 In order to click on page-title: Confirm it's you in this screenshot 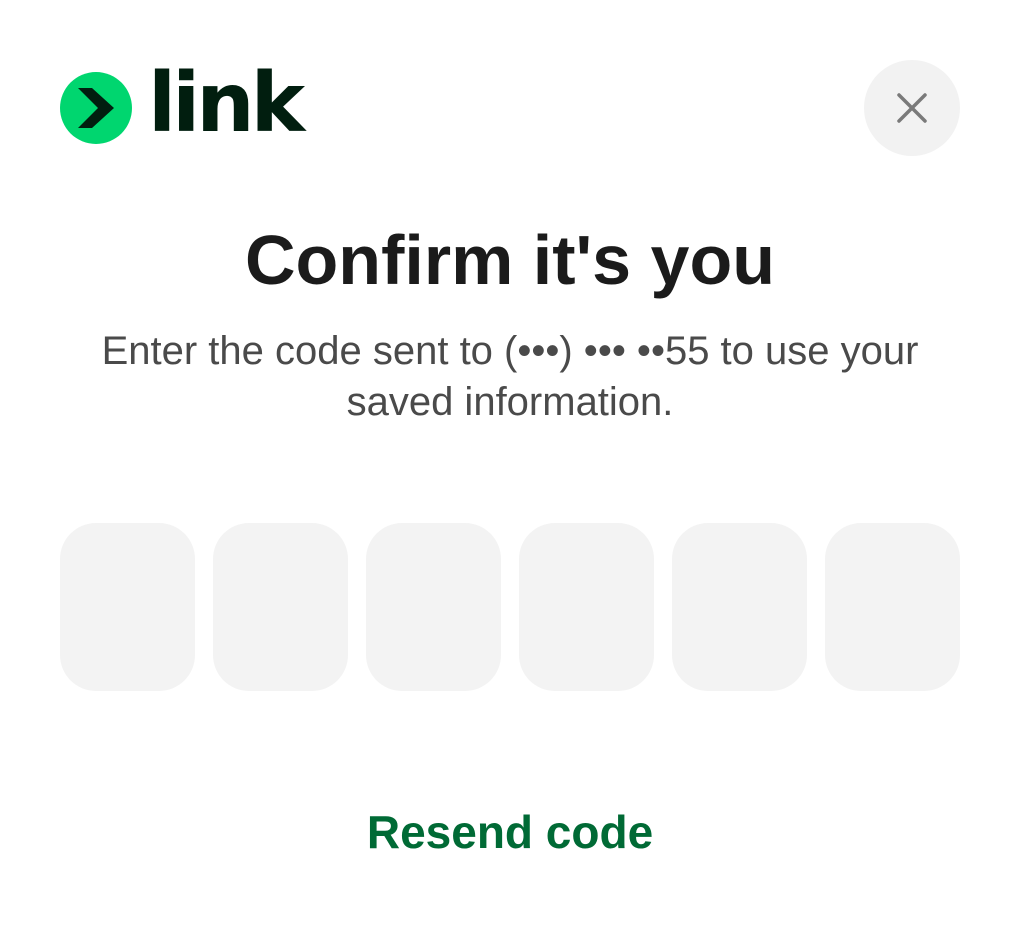, I will do `click(510, 260)`.